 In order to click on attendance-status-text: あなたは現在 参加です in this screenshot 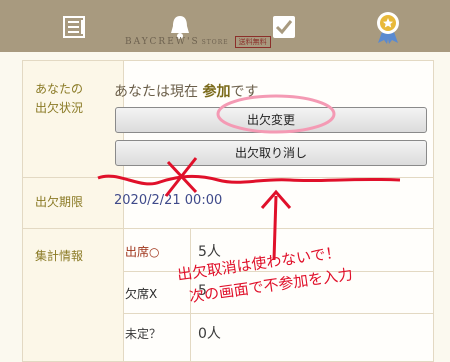, I will do `click(186, 91)`.